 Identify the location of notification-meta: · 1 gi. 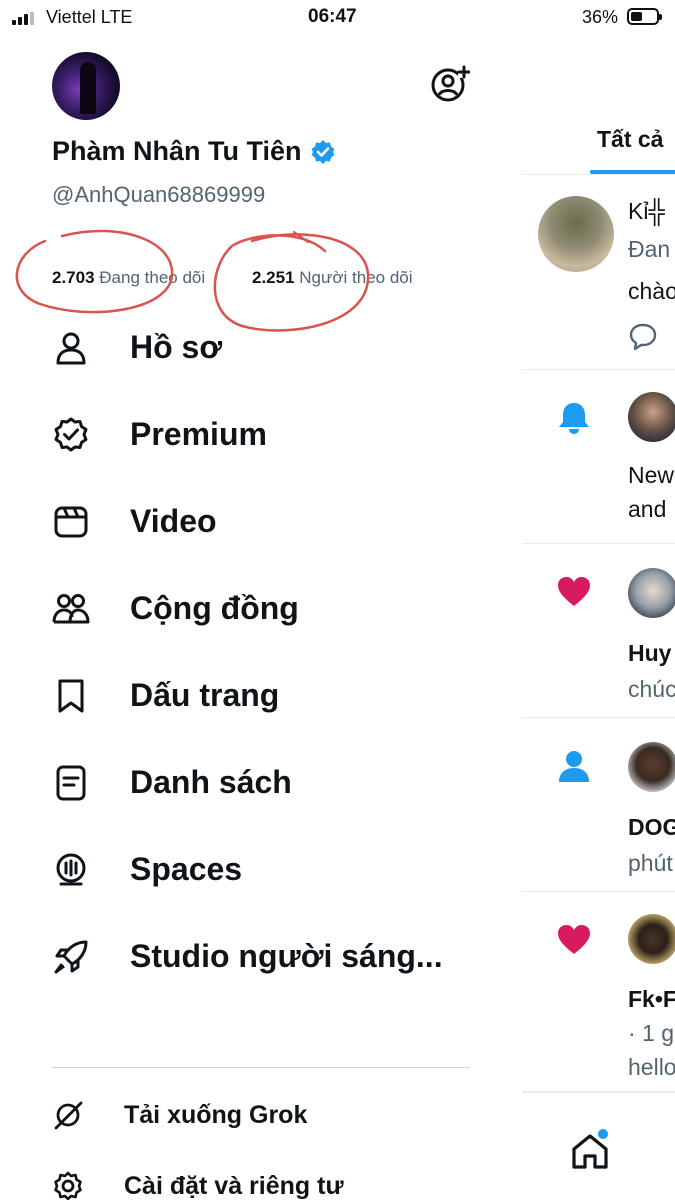
(651, 1033).